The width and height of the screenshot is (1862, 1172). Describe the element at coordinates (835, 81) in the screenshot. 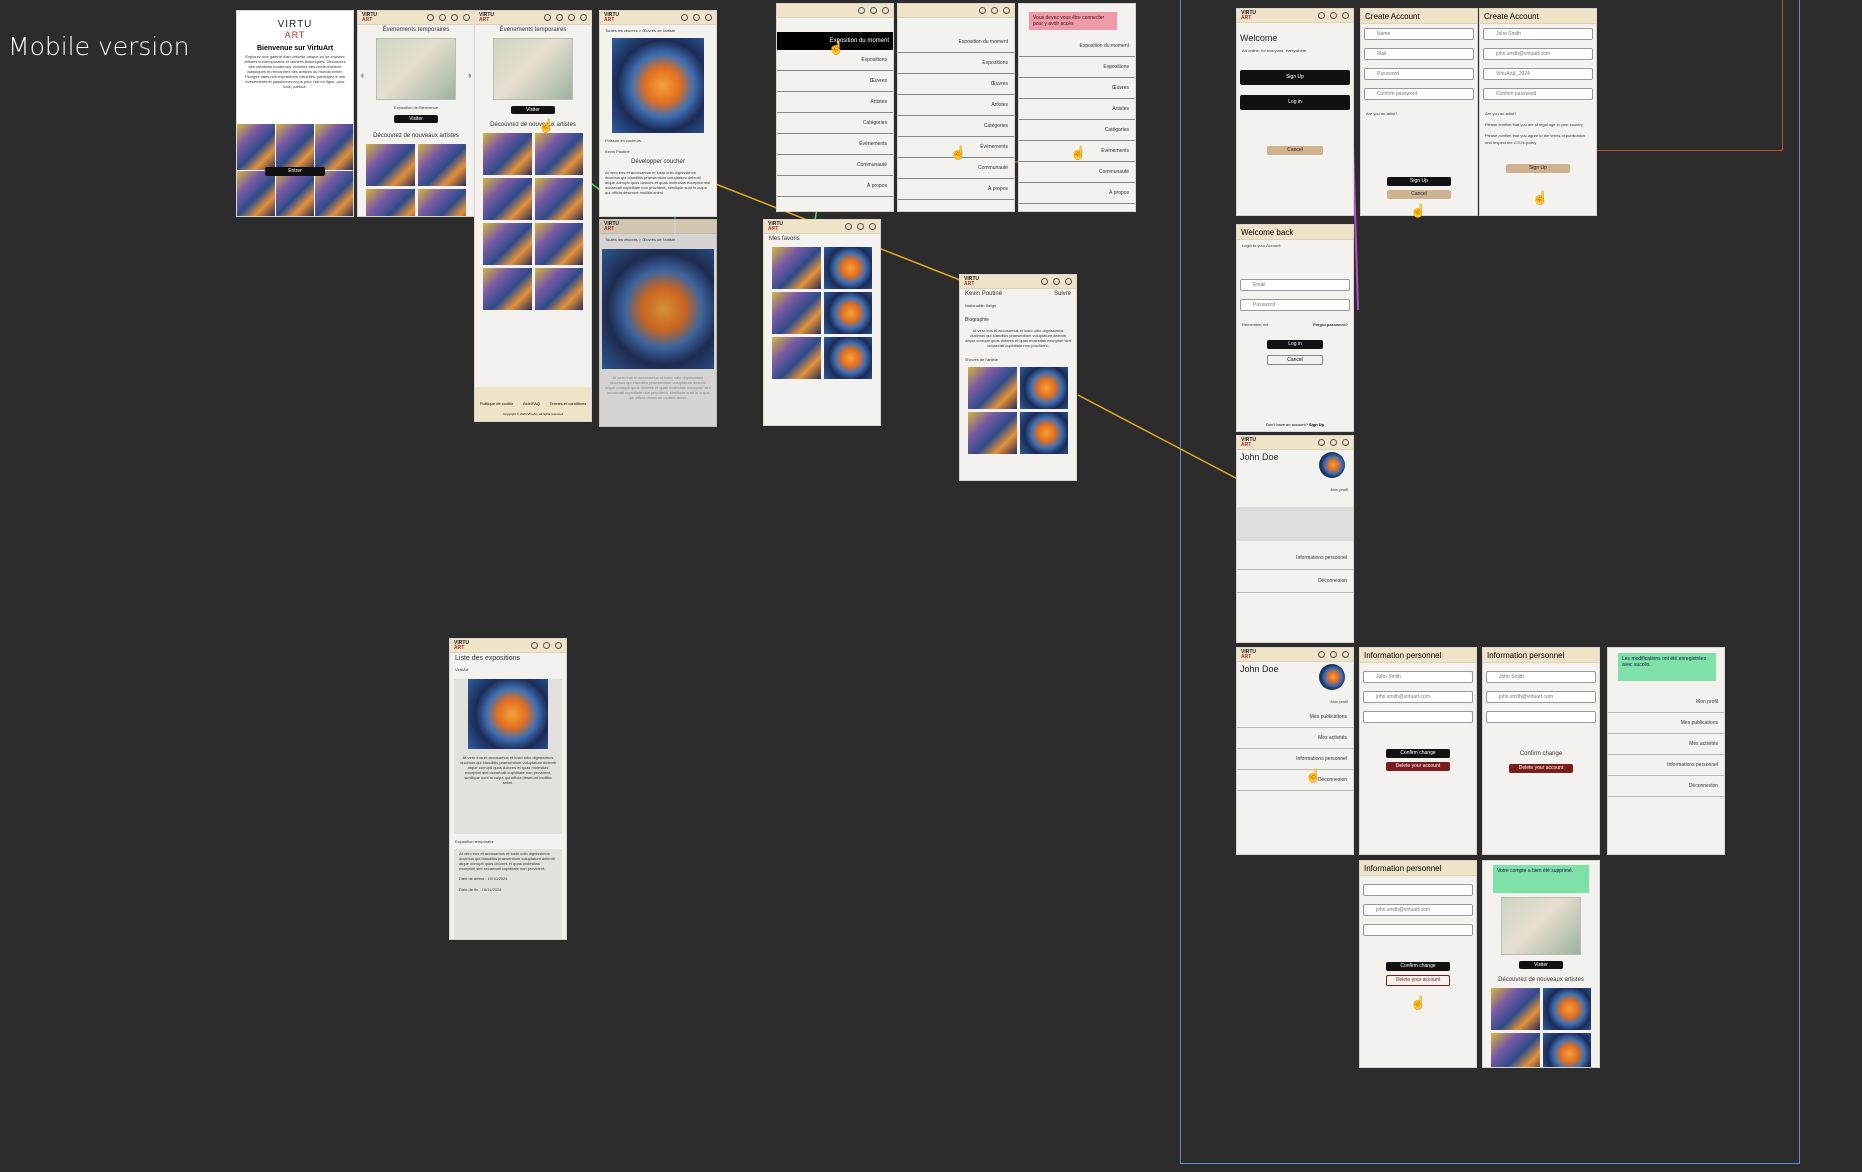

I see `menu-item-oeuvres: Œuvres` at that location.